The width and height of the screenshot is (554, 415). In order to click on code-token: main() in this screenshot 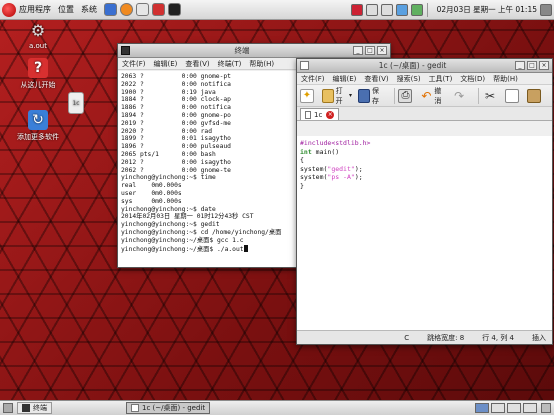, I will do `click(325, 151)`.